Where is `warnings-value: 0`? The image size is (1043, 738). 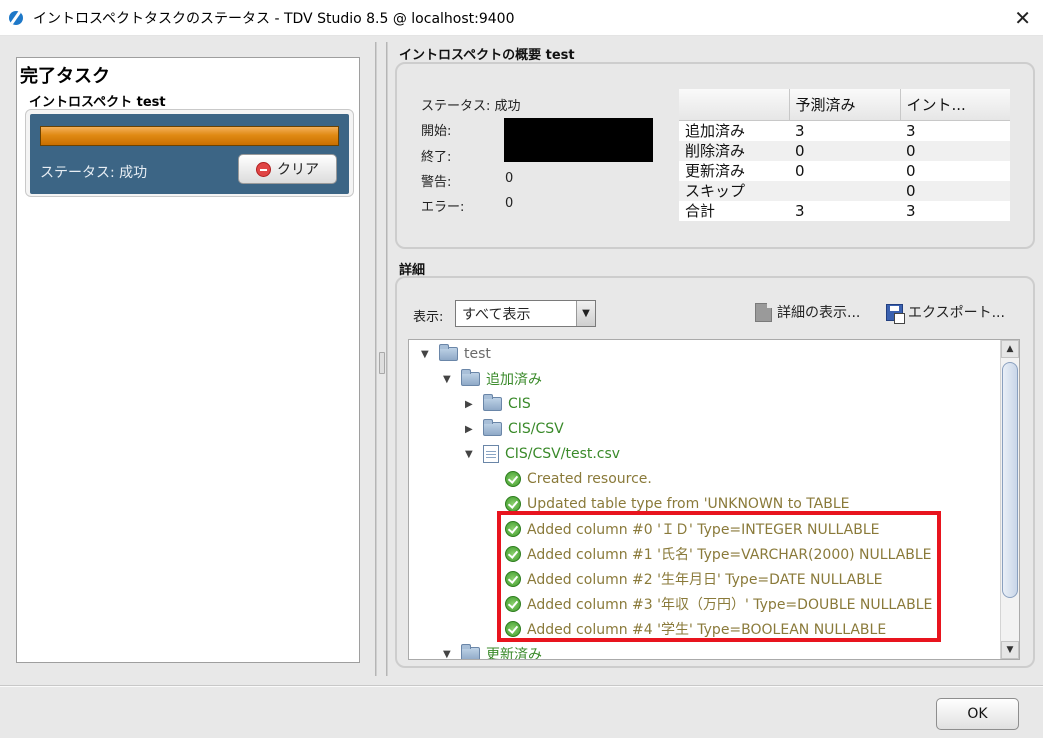
warnings-value: 0 is located at coordinates (509, 178).